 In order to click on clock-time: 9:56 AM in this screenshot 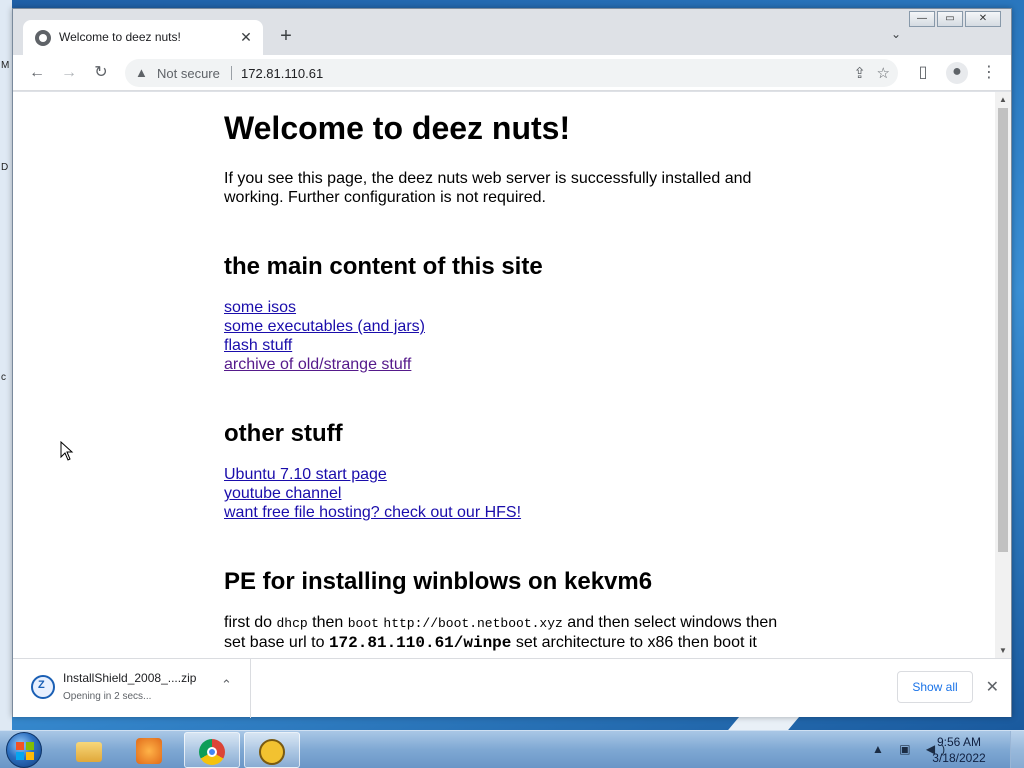, I will do `click(959, 742)`.